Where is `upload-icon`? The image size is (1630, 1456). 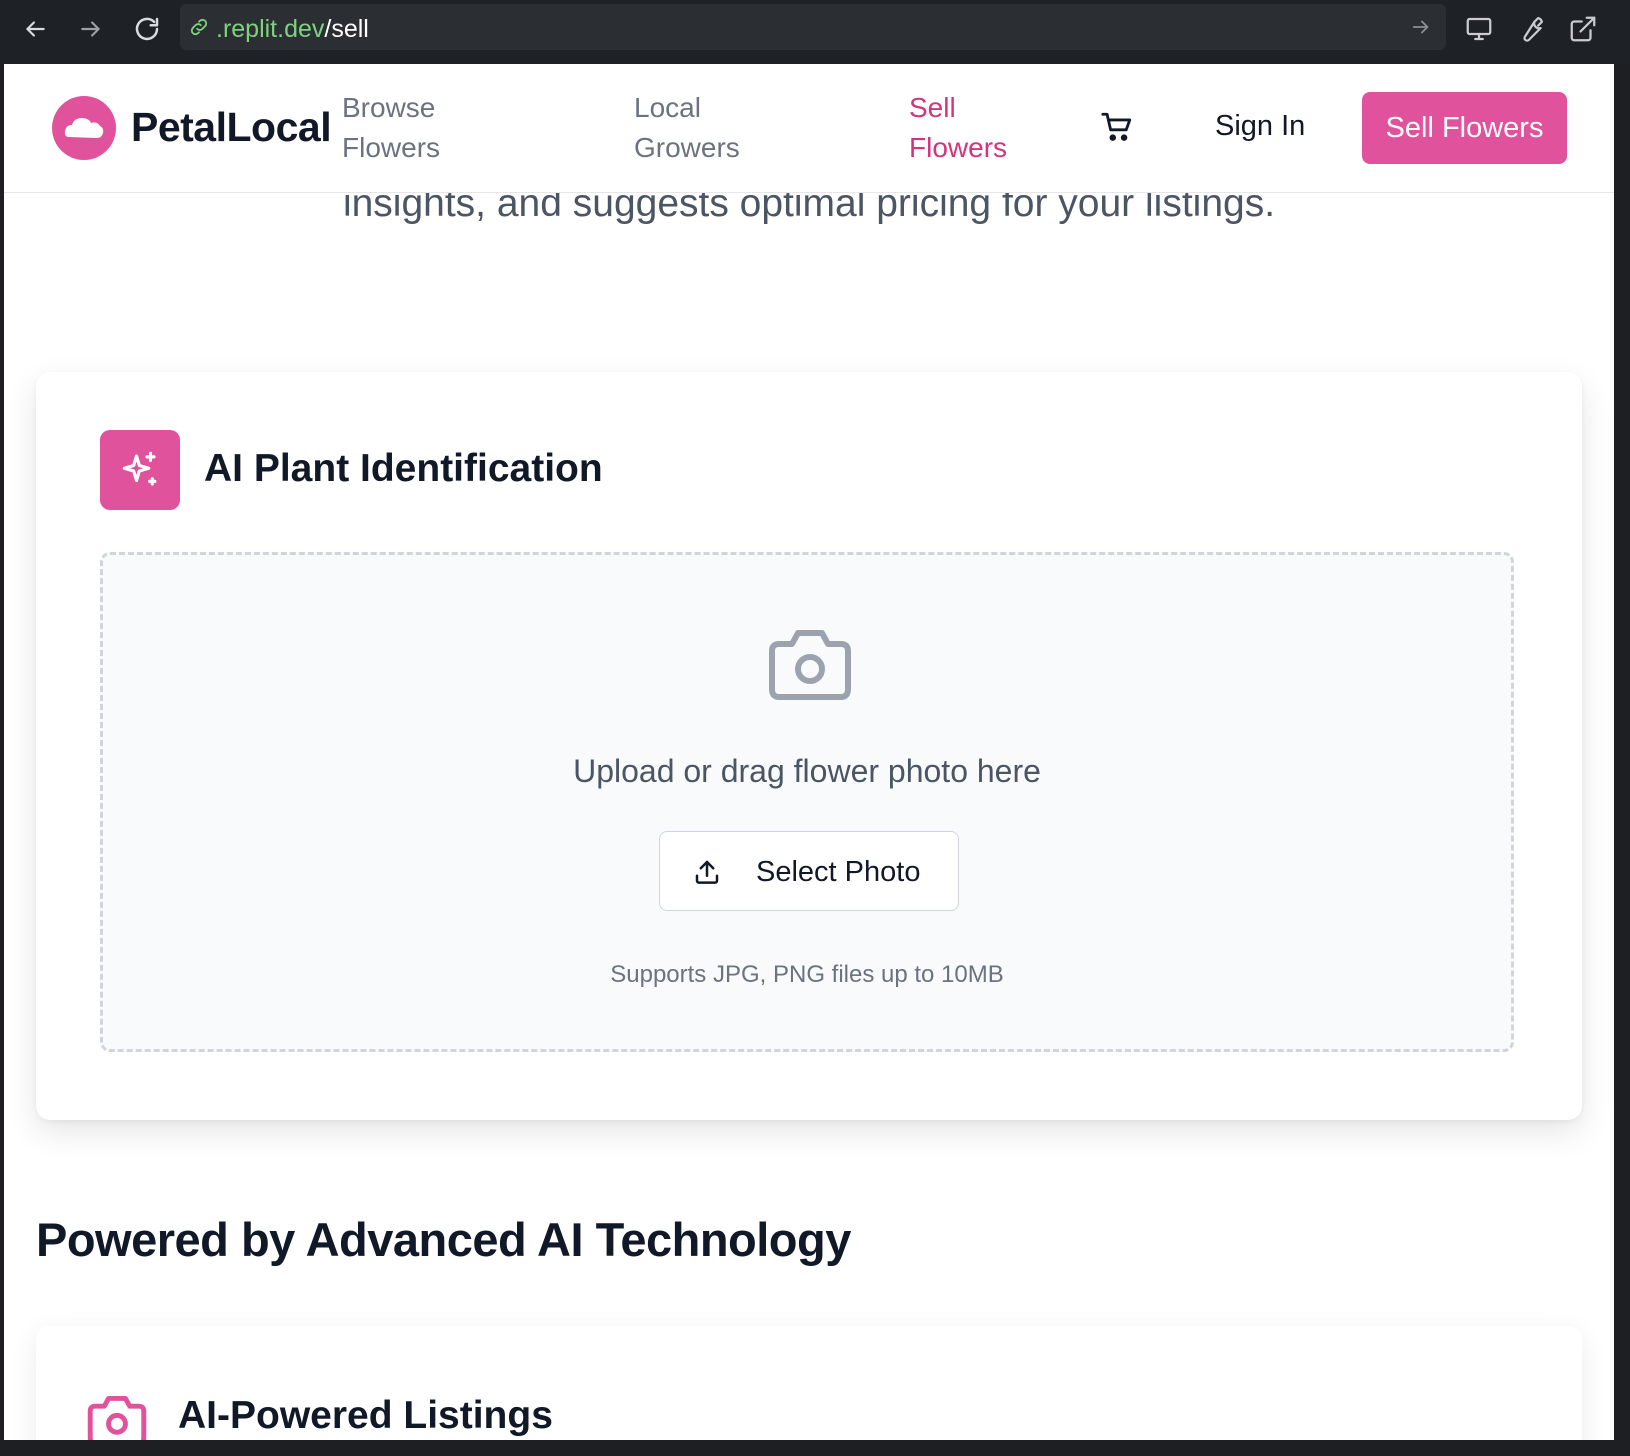 upload-icon is located at coordinates (707, 874).